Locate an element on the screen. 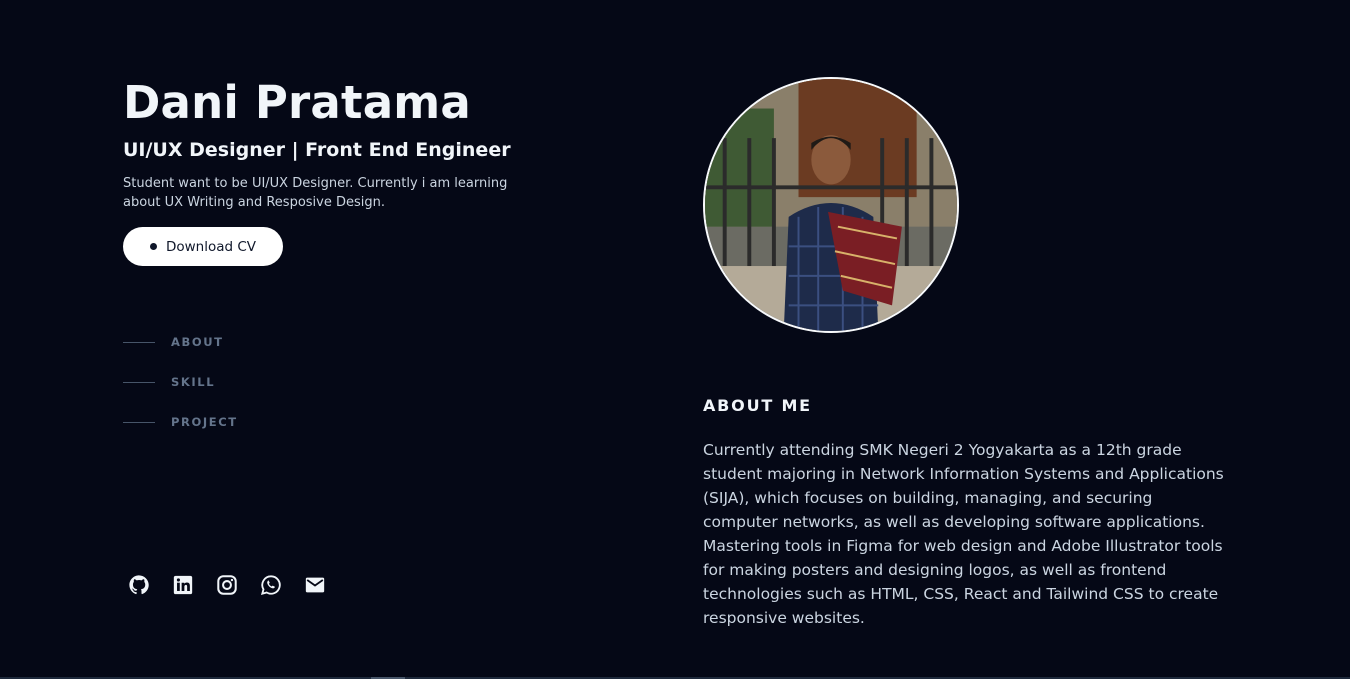 The width and height of the screenshot is (1350, 679). nav-item-skill: SKILL is located at coordinates (180, 382).